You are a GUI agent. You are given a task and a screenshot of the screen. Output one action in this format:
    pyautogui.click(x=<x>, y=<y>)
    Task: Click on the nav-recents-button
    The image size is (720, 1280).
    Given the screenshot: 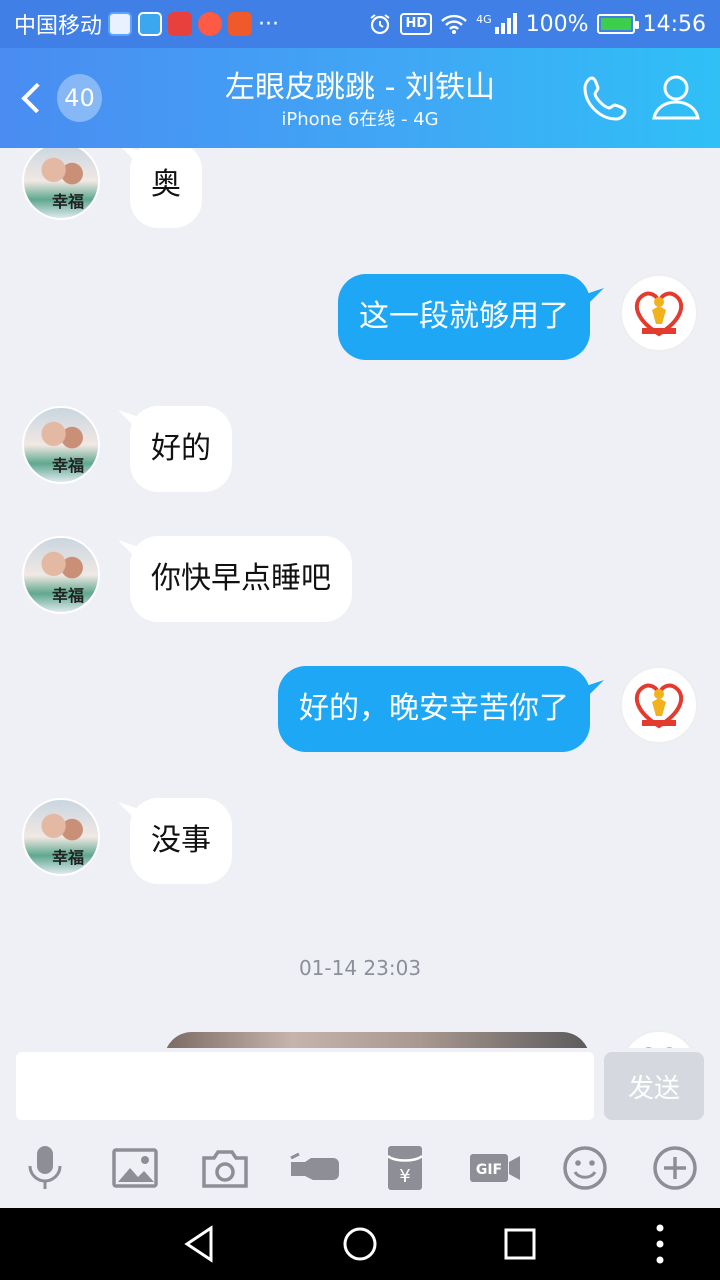 What is the action you would take?
    pyautogui.click(x=520, y=1244)
    